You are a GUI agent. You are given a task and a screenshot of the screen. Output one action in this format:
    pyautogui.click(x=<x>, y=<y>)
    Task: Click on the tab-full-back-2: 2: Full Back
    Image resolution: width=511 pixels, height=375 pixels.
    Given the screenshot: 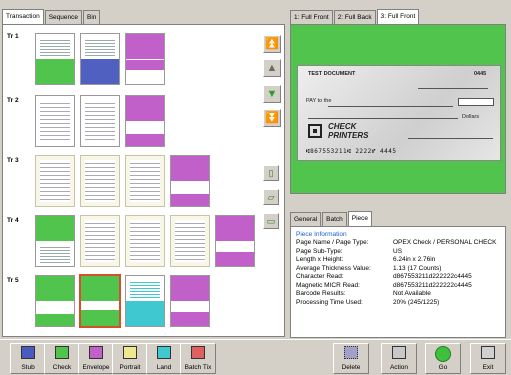 What is the action you would take?
    pyautogui.click(x=354, y=17)
    